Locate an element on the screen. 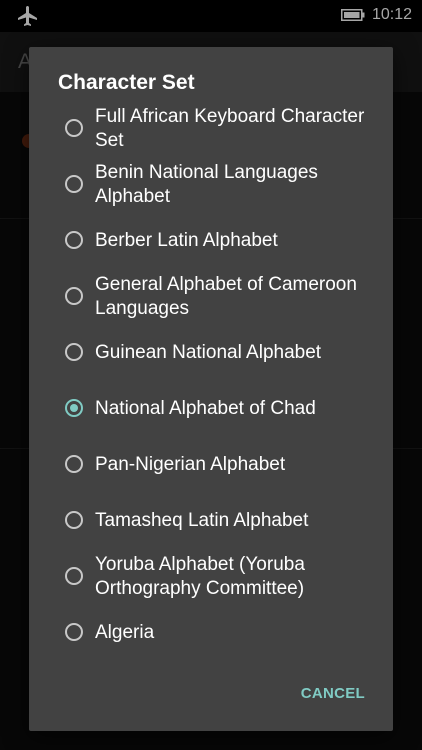  option-label: Tamasheq Latin Alphabet is located at coordinates (202, 520).